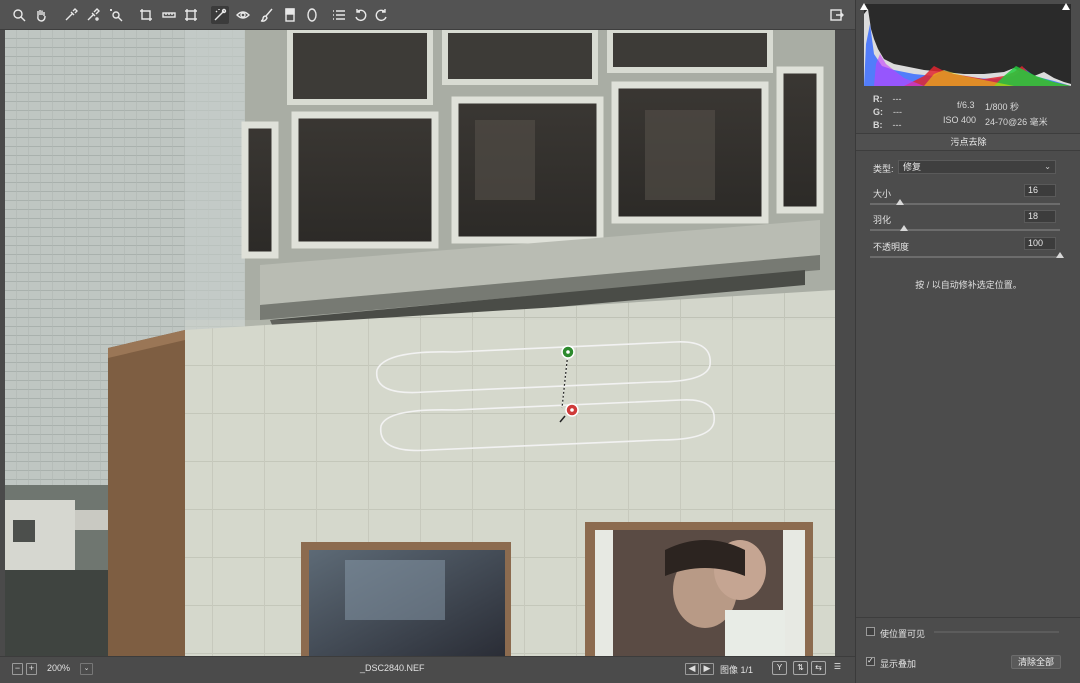  What do you see at coordinates (169, 15) in the screenshot?
I see `straighten-icon` at bounding box center [169, 15].